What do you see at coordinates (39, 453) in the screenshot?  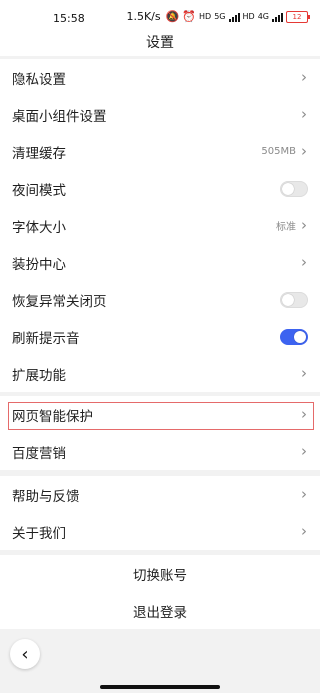 I see `row-baidu-marketing-label: 百度营销` at bounding box center [39, 453].